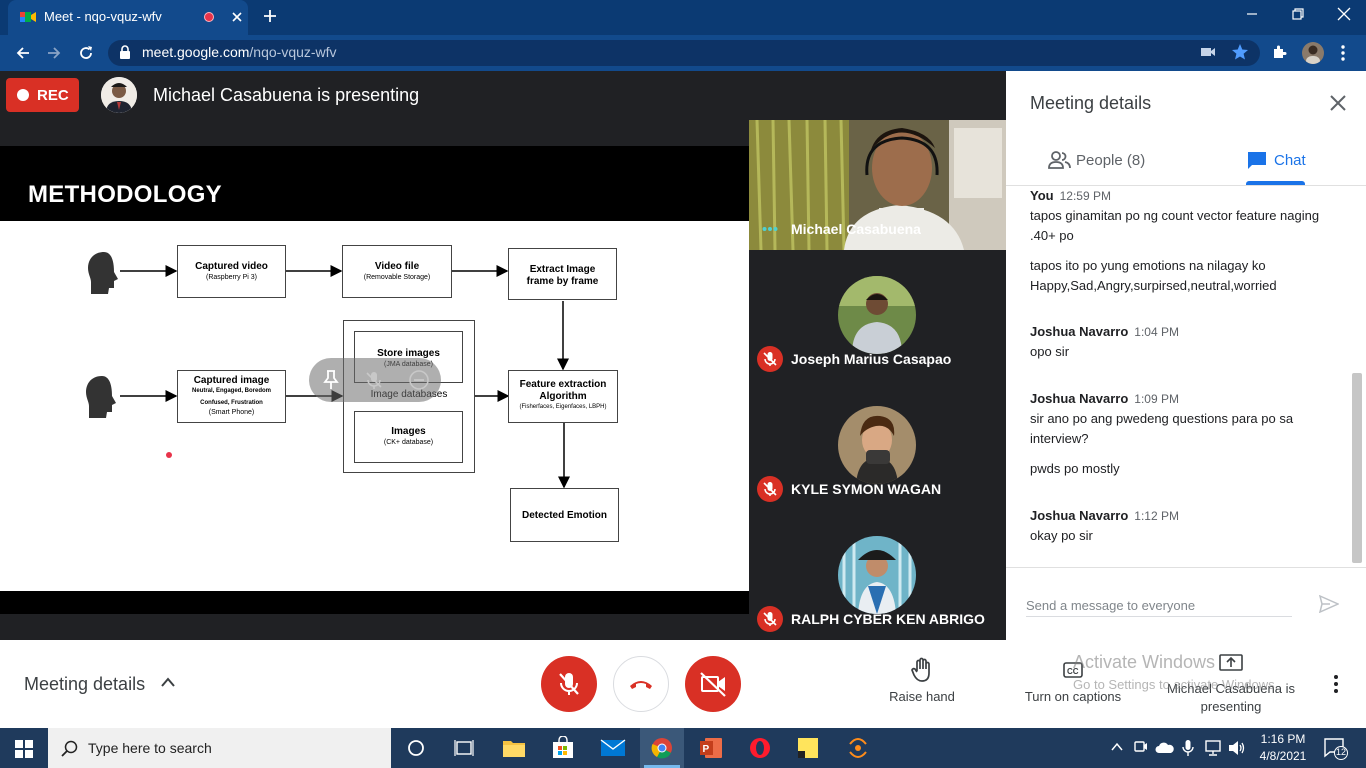  Describe the element at coordinates (1156, 399) in the screenshot. I see `message-time: 1:09 PM` at that location.